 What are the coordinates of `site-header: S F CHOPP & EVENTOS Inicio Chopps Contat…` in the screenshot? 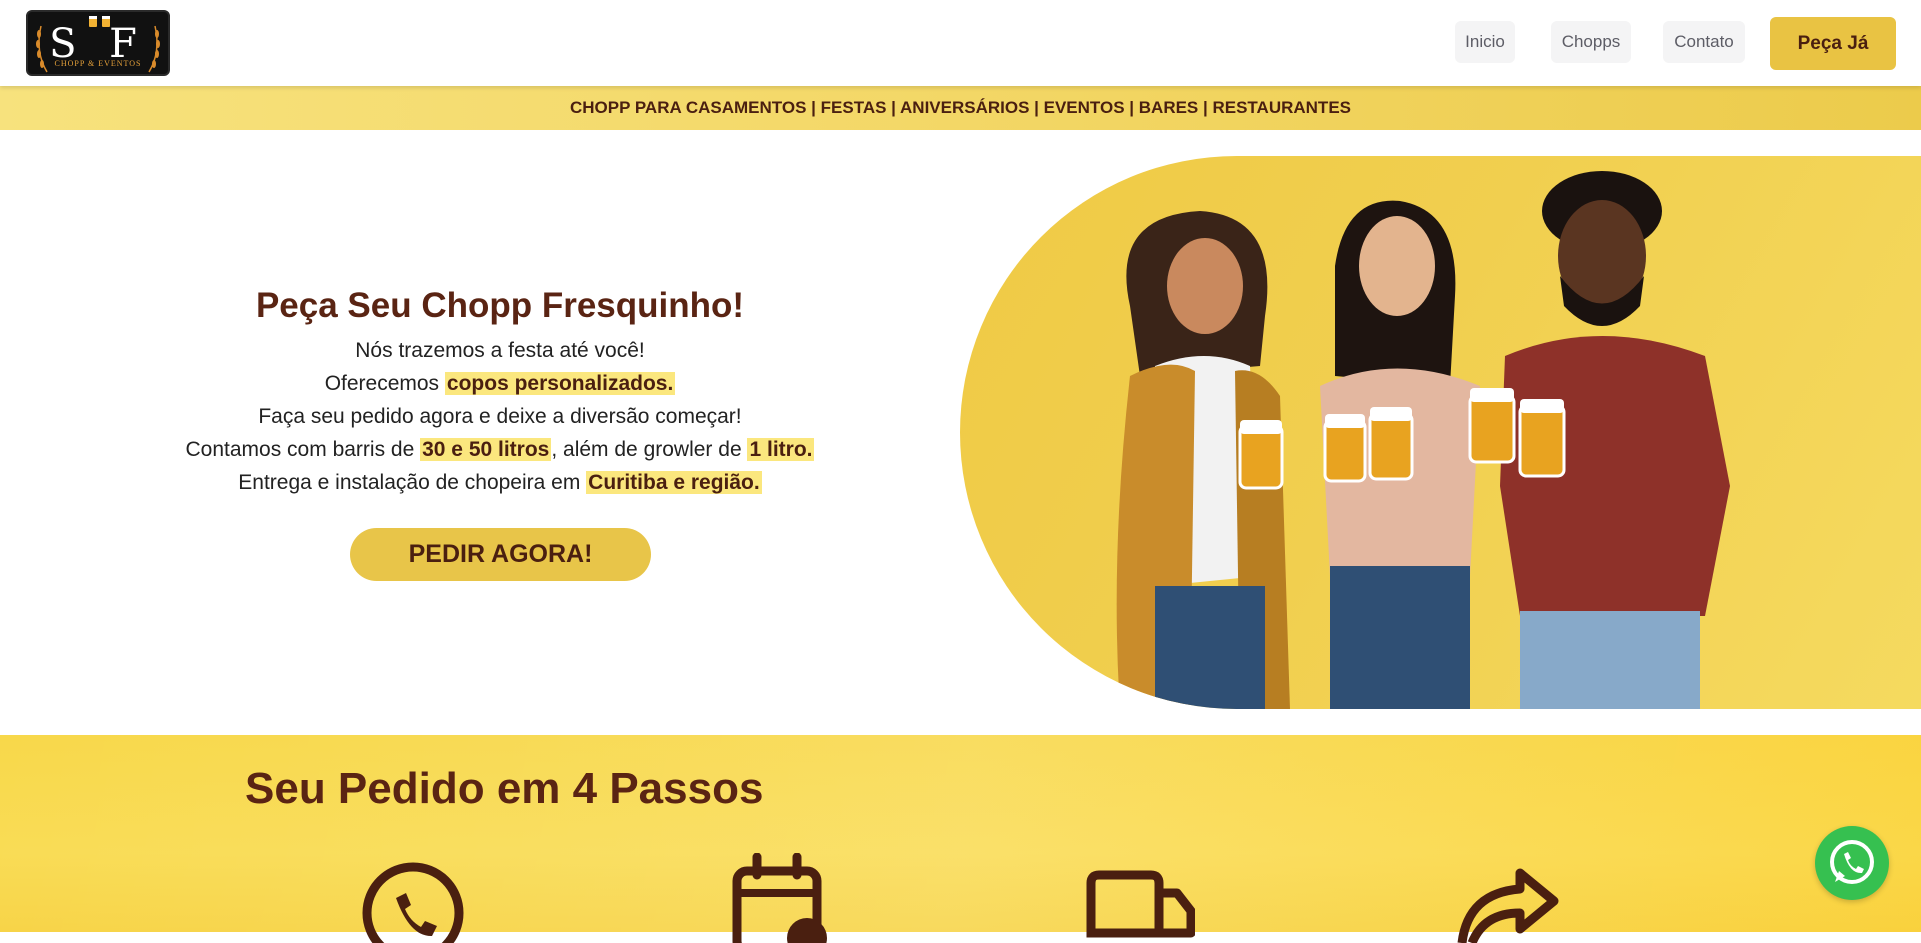 It's located at (960, 43).